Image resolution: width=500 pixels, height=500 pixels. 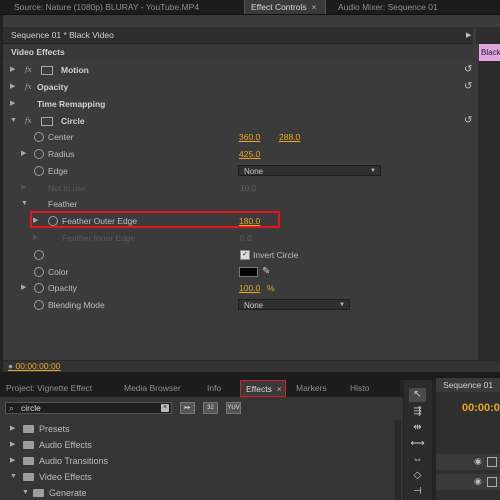 I want to click on tree-item-audio-transitions: ▶ Audio Transitions, so click(x=195, y=461).